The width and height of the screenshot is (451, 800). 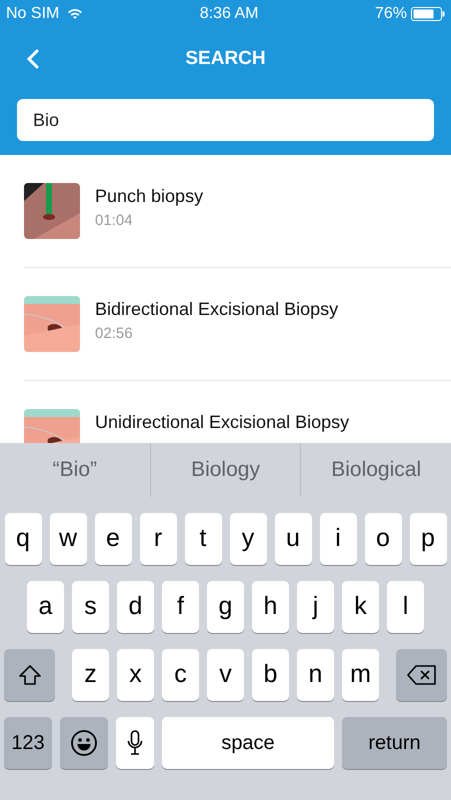 What do you see at coordinates (428, 539) in the screenshot?
I see `letter-key: p` at bounding box center [428, 539].